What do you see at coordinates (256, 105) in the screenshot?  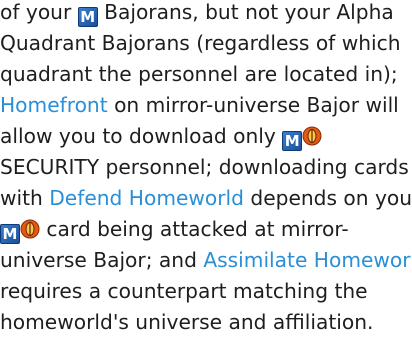 I see `text-segment: on mirror-universe Bajor will` at bounding box center [256, 105].